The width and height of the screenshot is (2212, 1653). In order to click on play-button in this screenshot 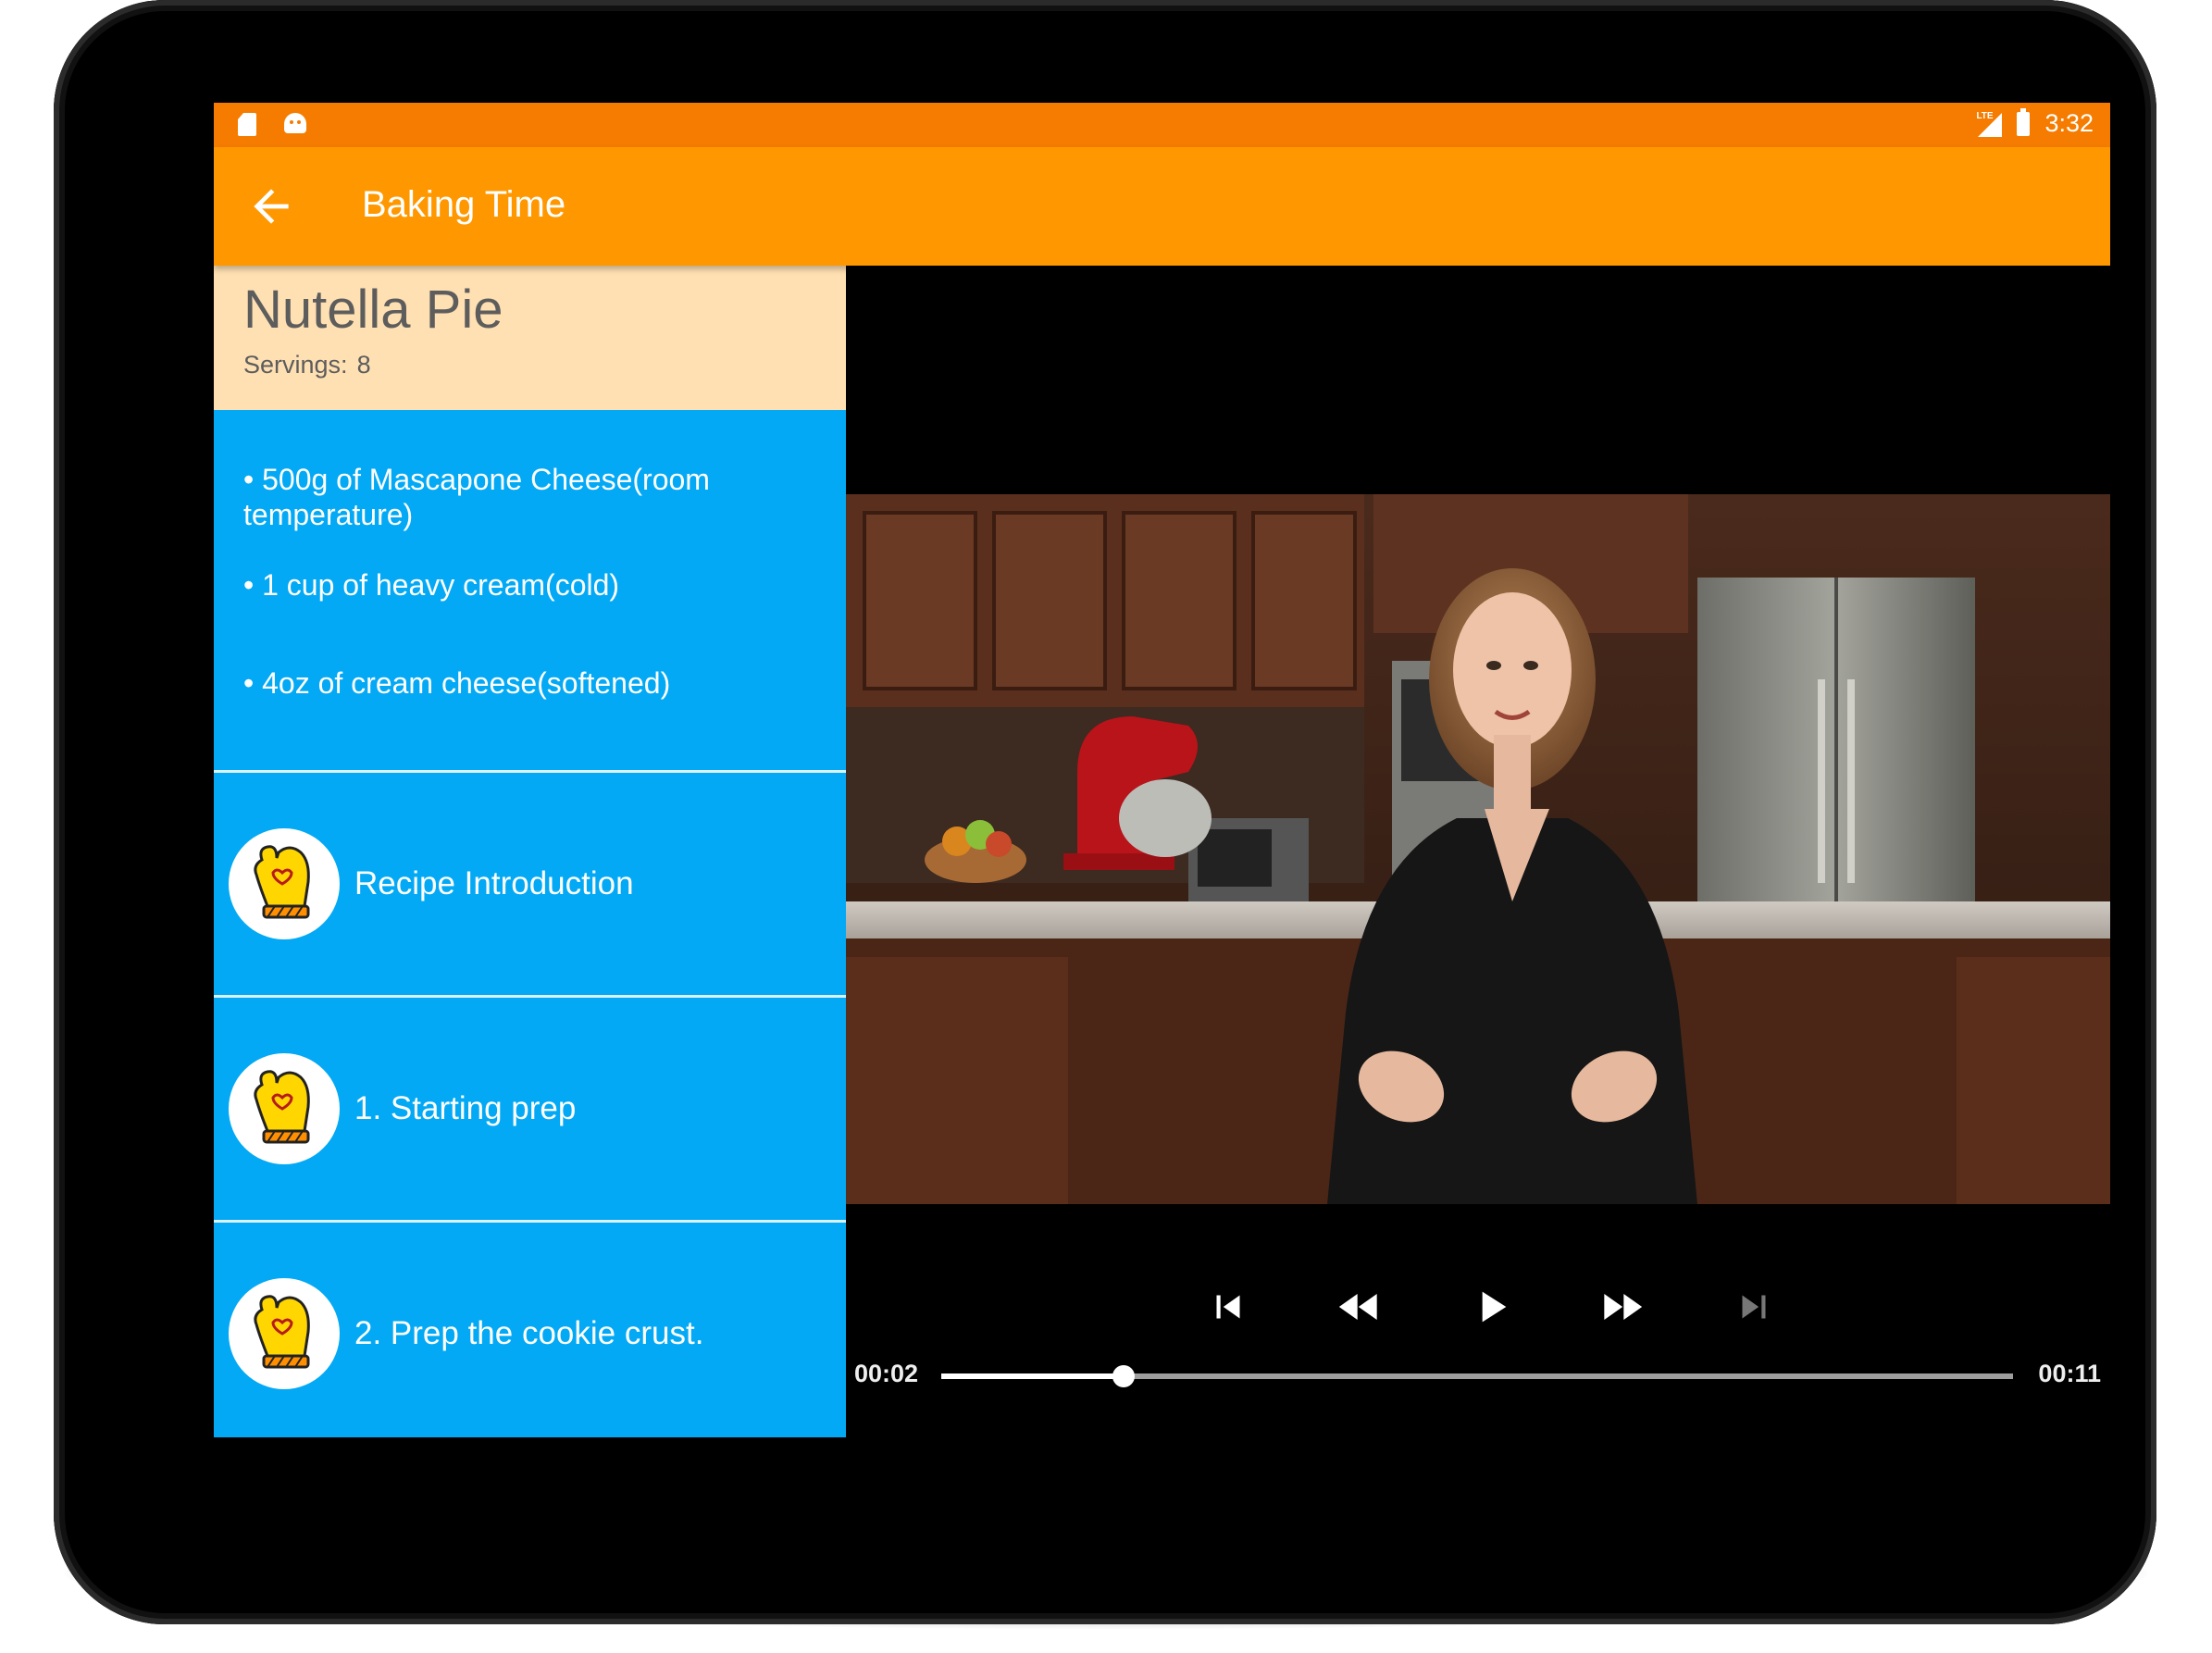, I will do `click(1491, 1306)`.